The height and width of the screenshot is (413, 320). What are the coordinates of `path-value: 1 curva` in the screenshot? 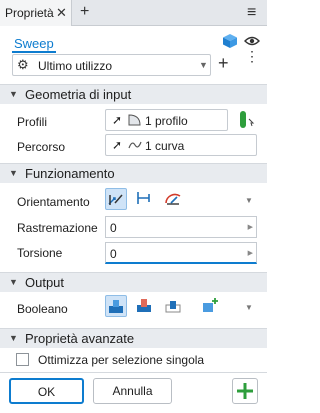 It's located at (165, 146).